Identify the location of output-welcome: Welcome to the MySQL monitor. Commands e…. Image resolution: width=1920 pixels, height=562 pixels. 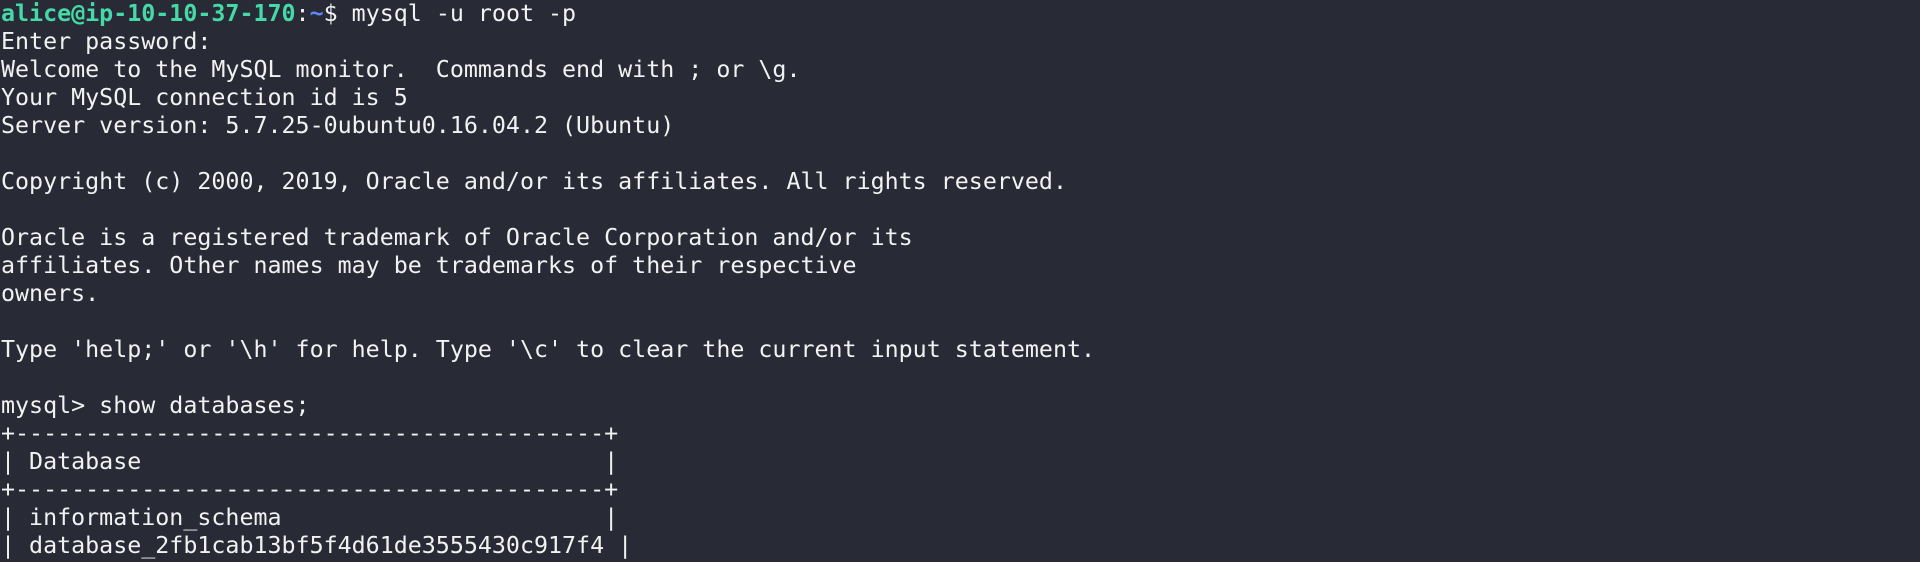
(401, 69).